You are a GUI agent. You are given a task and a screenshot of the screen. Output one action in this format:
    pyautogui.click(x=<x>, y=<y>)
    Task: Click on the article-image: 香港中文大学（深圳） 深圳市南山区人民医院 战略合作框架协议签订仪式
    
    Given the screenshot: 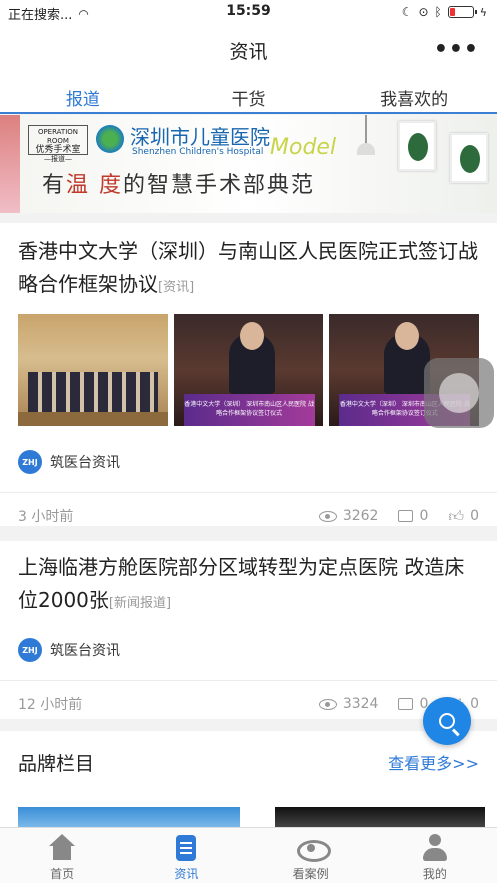 What is the action you would take?
    pyautogui.click(x=248, y=370)
    